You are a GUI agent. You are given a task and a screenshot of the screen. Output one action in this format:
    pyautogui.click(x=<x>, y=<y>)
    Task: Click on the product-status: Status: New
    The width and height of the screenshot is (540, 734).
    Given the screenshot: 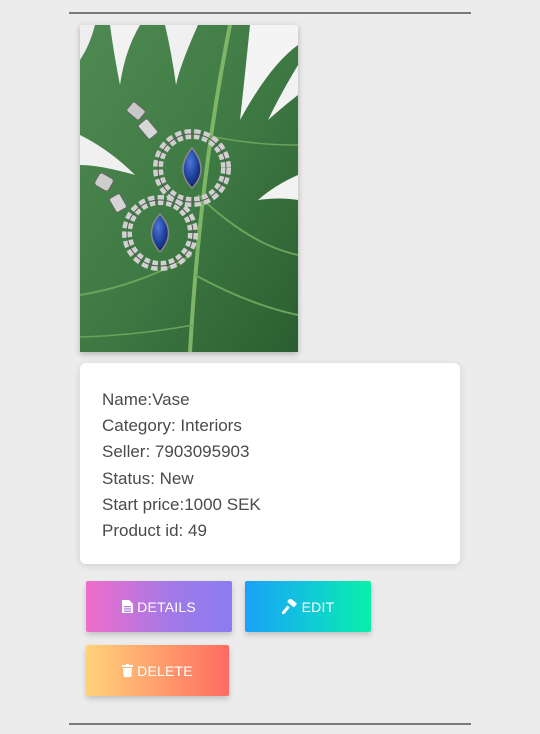 What is the action you would take?
    pyautogui.click(x=148, y=478)
    